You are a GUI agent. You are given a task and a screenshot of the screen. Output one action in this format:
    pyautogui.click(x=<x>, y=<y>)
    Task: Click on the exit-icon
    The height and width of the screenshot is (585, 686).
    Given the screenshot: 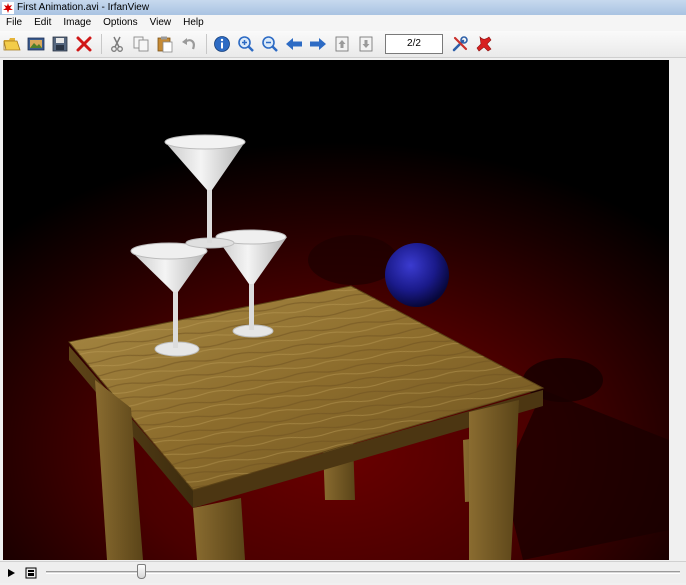 What is the action you would take?
    pyautogui.click(x=484, y=44)
    